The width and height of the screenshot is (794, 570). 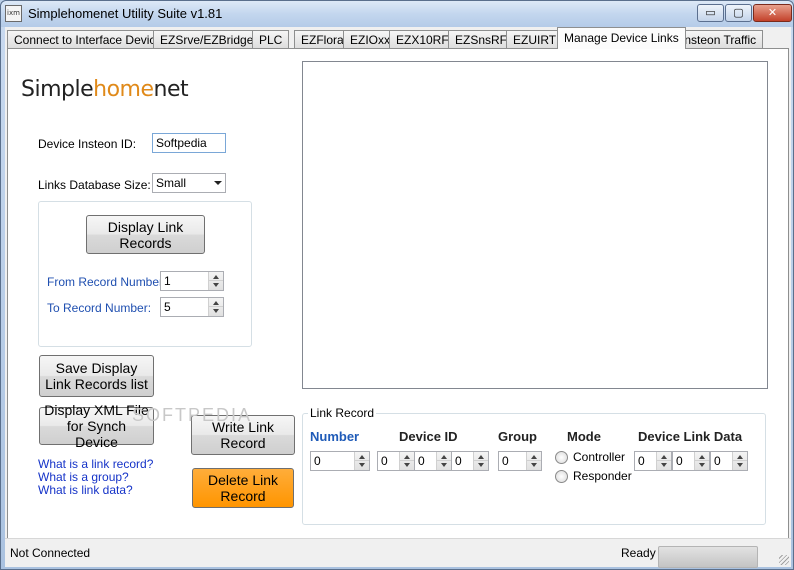 I want to click on app-icon: ixm, so click(x=13, y=13).